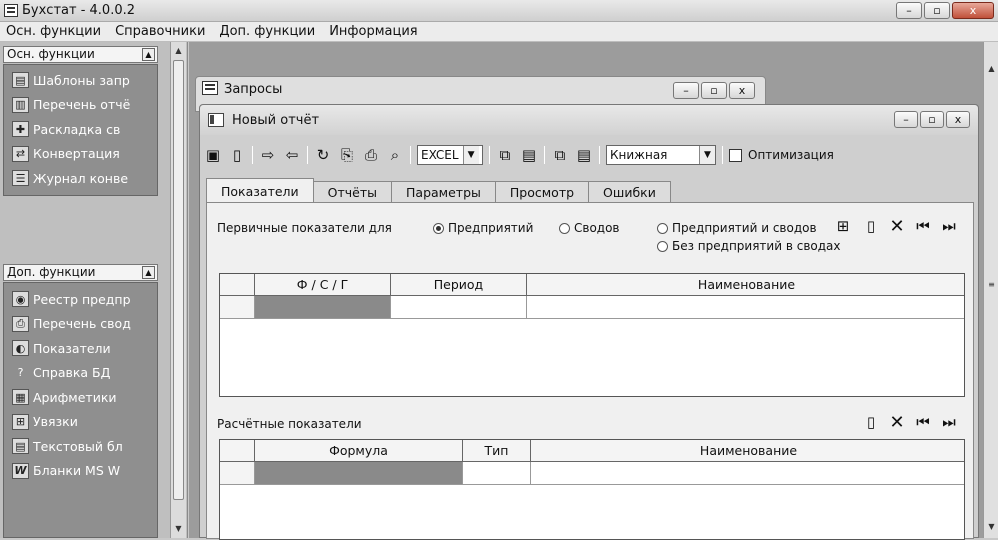  I want to click on radio-enterprises: Предприятий, so click(483, 228).